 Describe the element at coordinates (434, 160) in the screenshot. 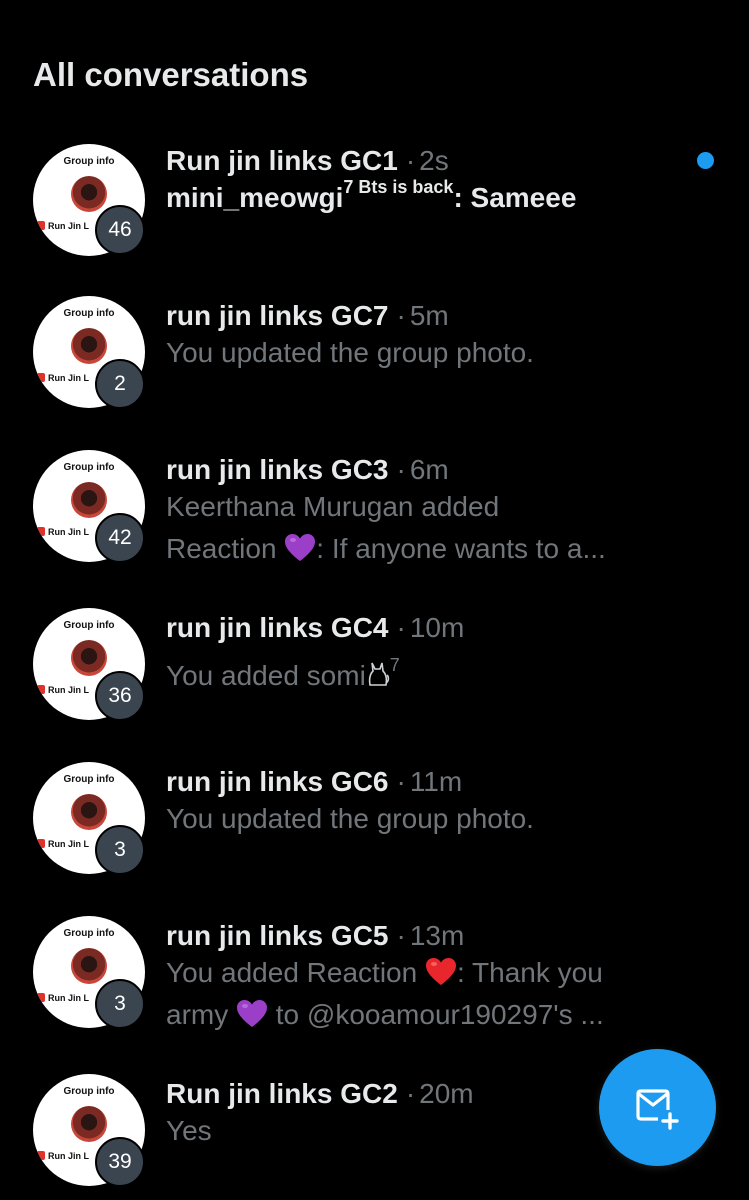

I see `conversation-time: 2s` at that location.